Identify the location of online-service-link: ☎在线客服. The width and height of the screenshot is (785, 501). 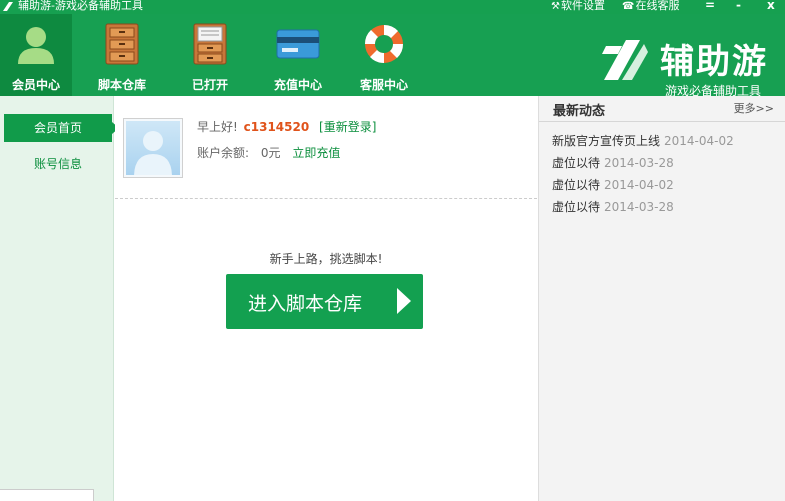
(650, 6).